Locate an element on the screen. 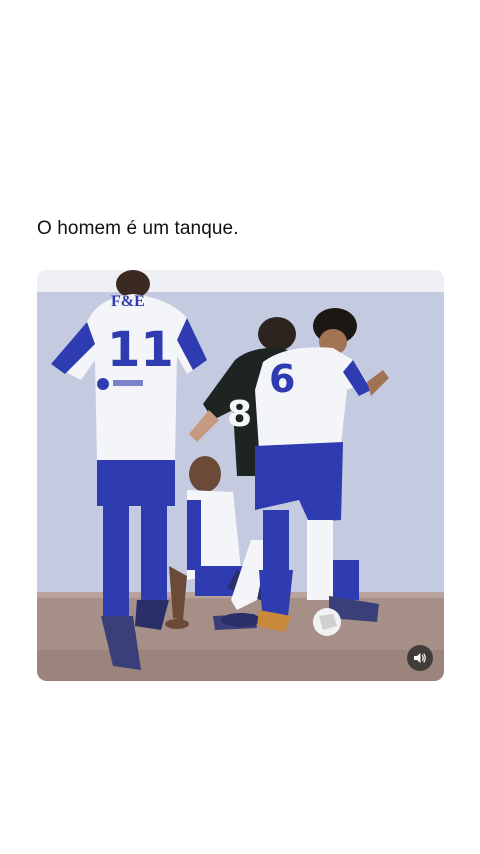 The width and height of the screenshot is (480, 854). sound-toggle-button is located at coordinates (420, 658).